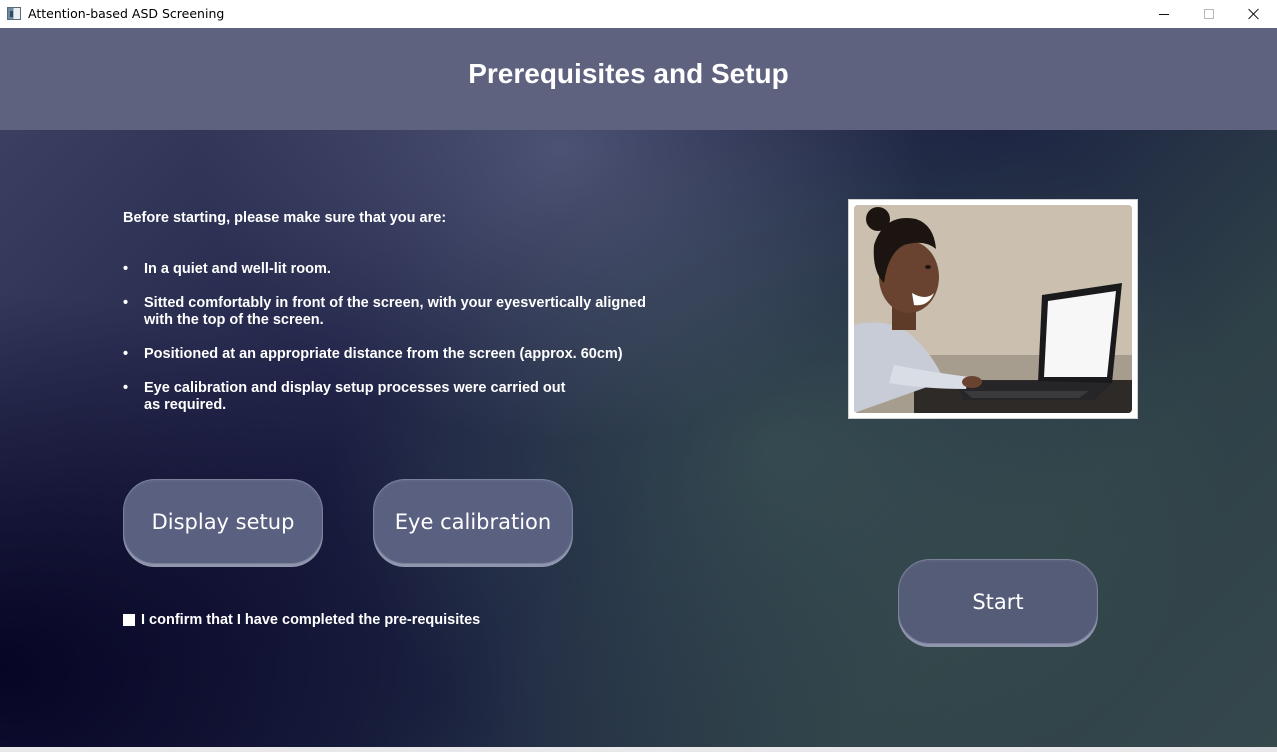 The image size is (1277, 752). Describe the element at coordinates (227, 269) in the screenshot. I see `list-item: In a quiet and well-lit room.` at that location.